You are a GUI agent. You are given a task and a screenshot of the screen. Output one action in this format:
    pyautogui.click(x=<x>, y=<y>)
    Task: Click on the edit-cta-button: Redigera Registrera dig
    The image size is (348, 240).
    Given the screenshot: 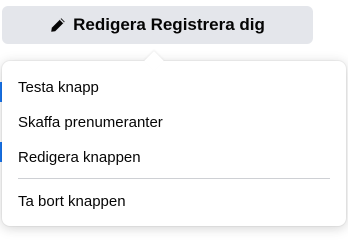 What is the action you would take?
    pyautogui.click(x=157, y=25)
    